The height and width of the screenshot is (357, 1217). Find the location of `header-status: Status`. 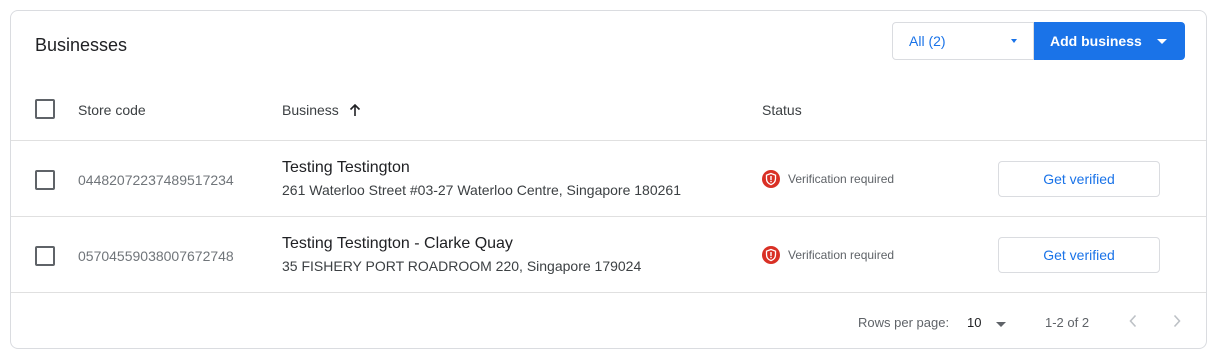

header-status: Status is located at coordinates (782, 110).